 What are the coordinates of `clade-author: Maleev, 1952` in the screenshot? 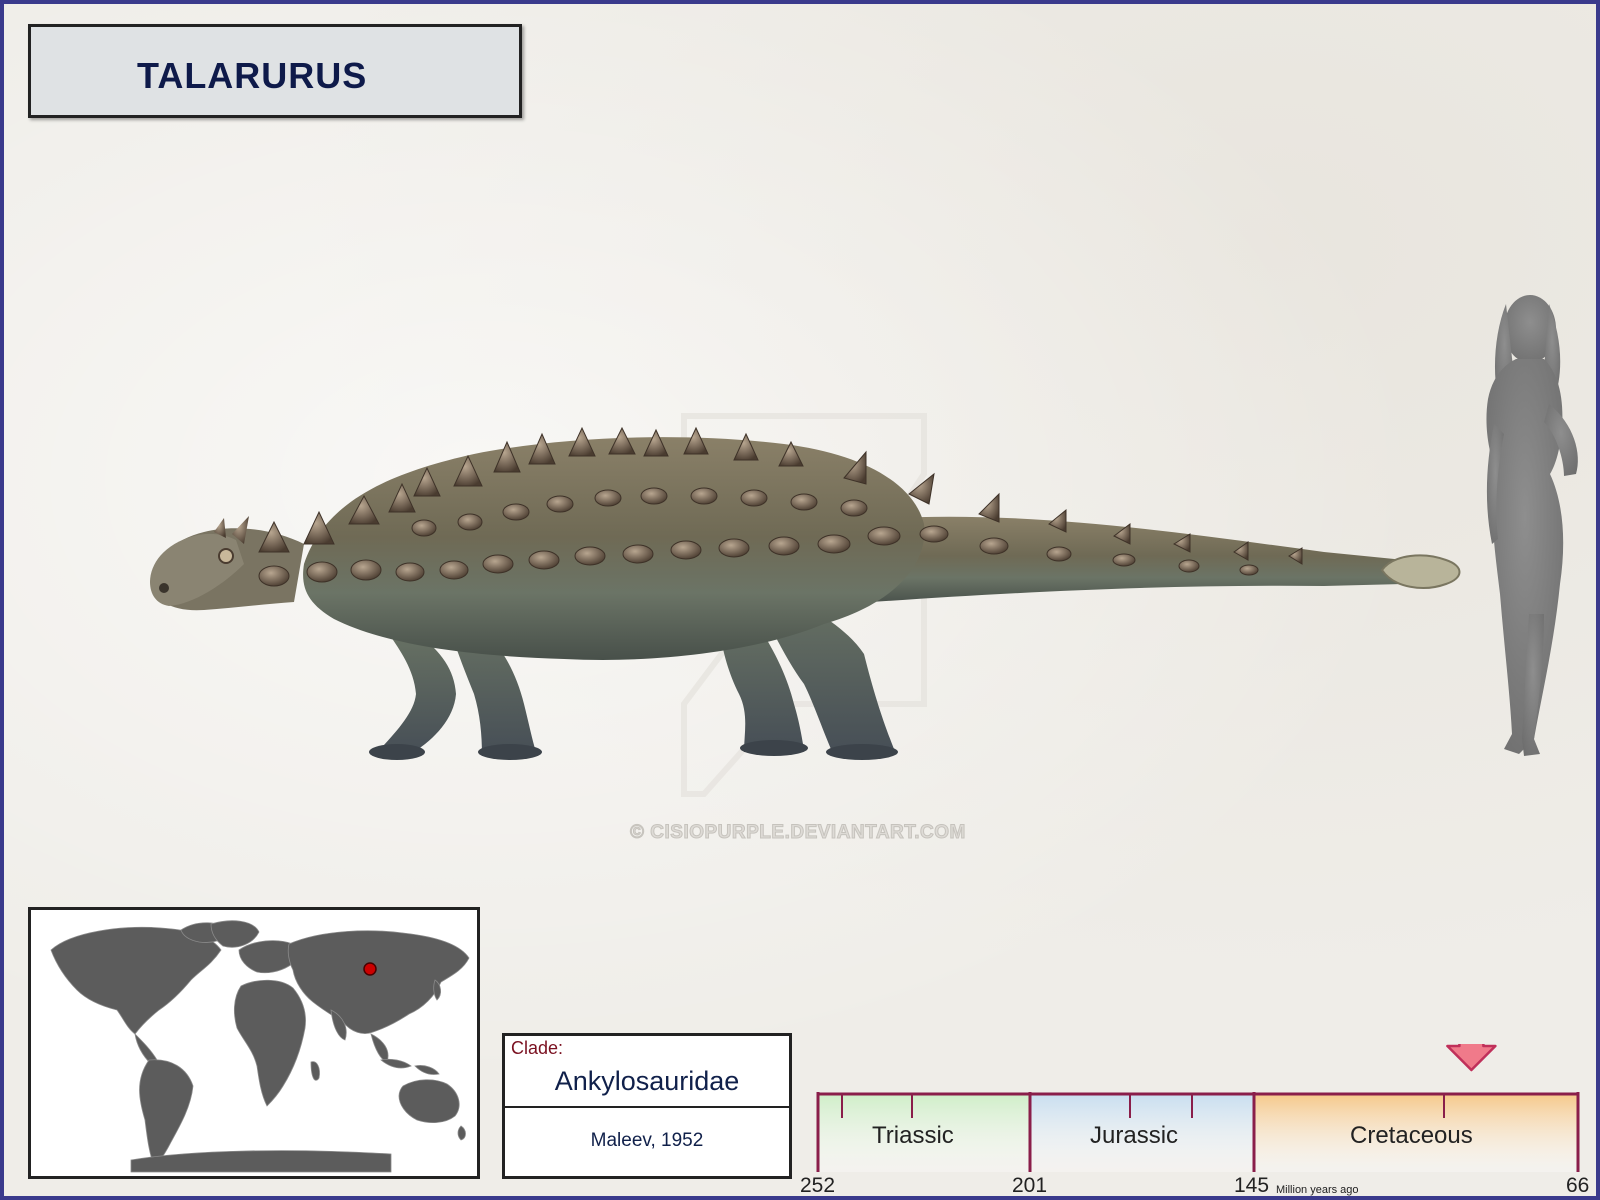 It's located at (647, 1140).